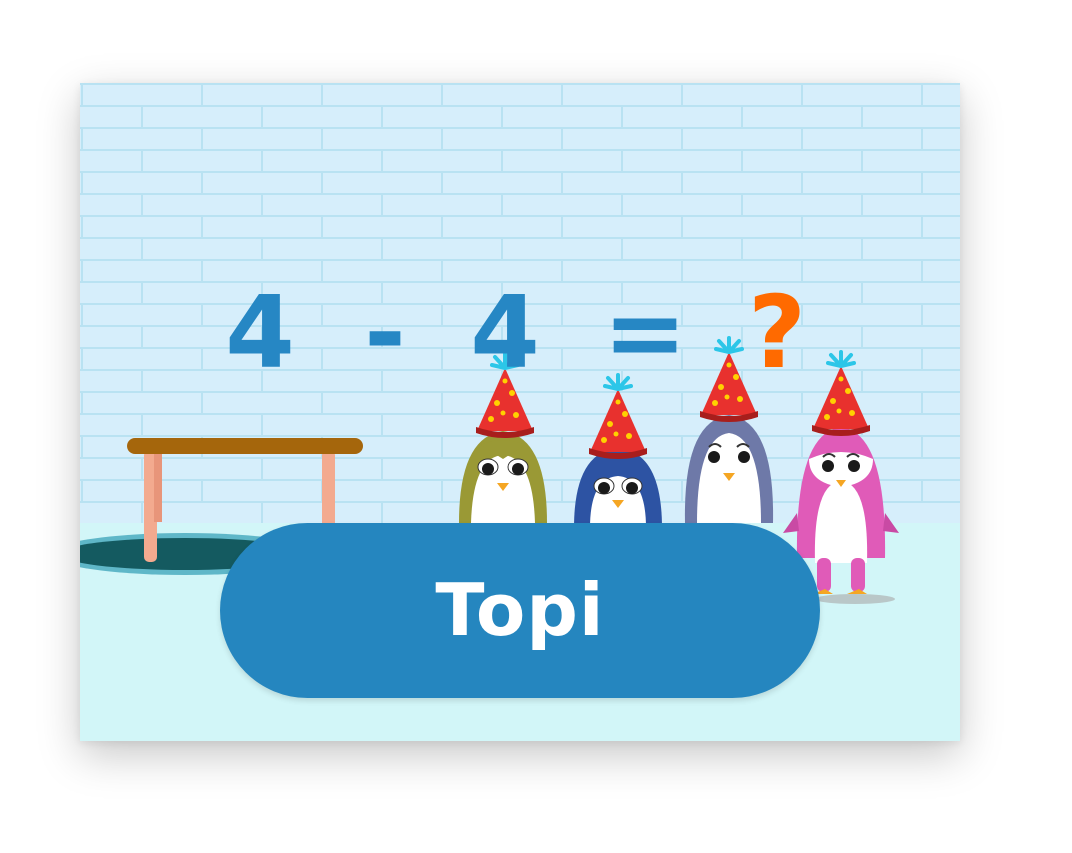 This screenshot has width=1072, height=853. I want to click on play-button: Topi, so click(520, 610).